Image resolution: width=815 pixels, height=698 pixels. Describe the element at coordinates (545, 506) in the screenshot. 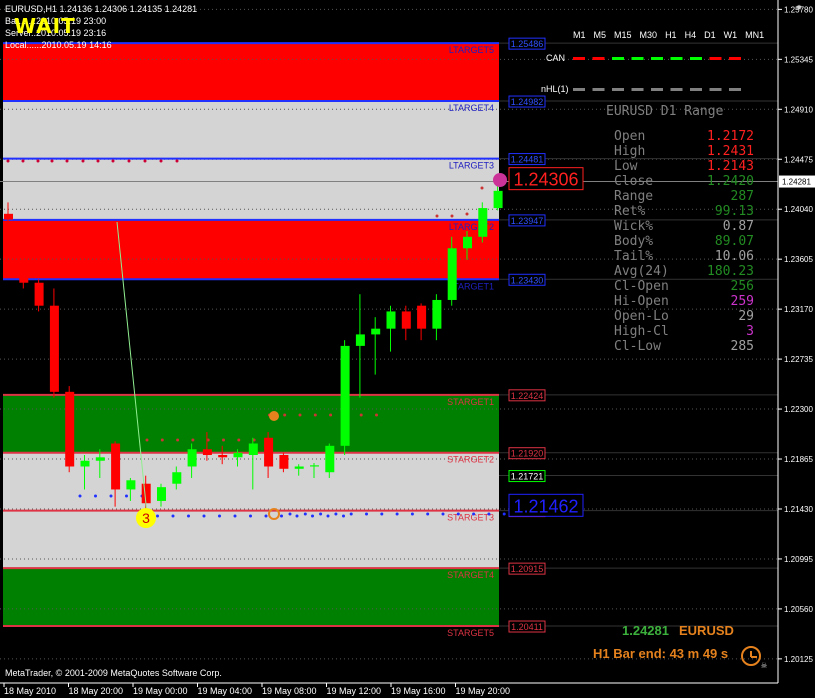

I see `big-label: 1.21462` at that location.